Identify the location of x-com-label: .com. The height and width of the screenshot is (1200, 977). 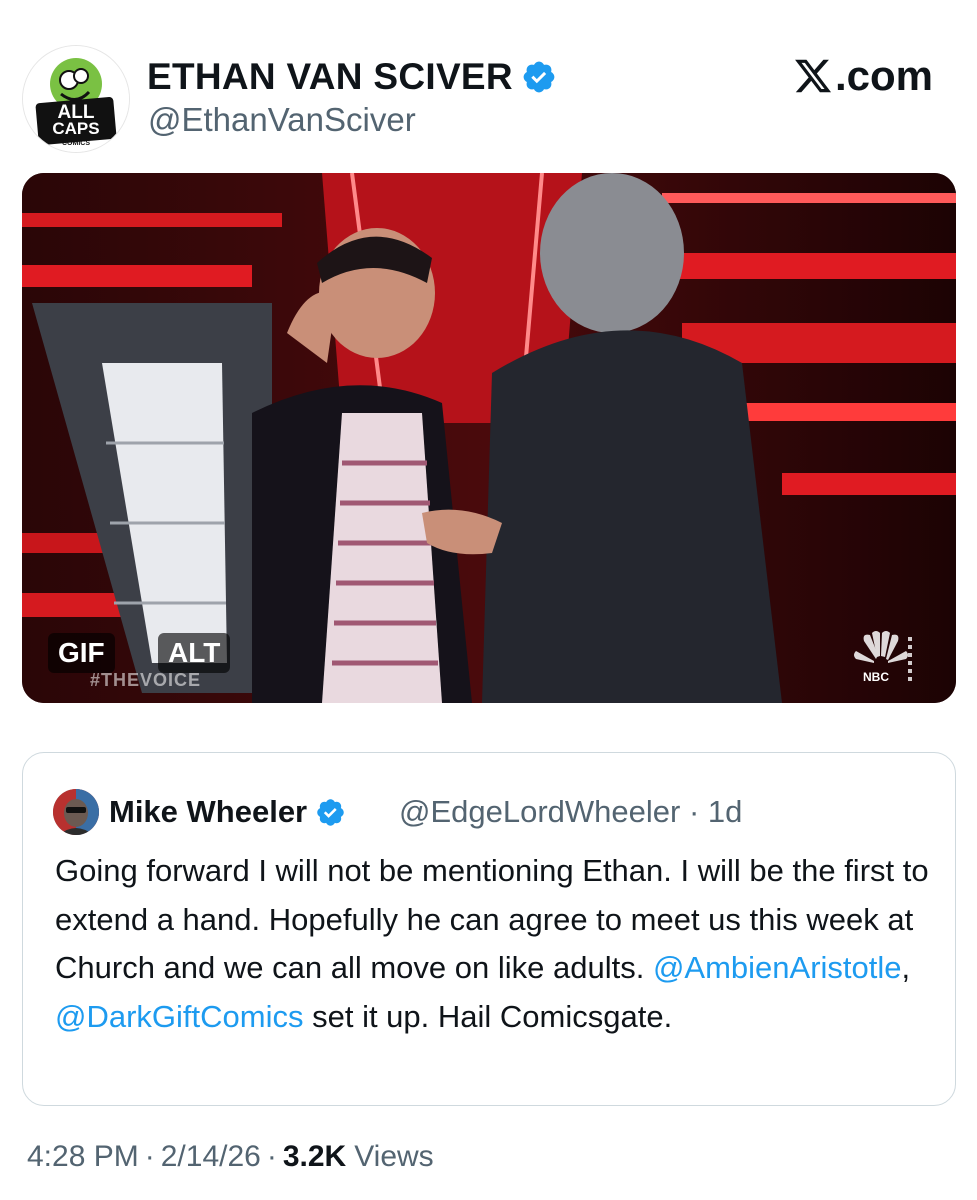
(863, 75).